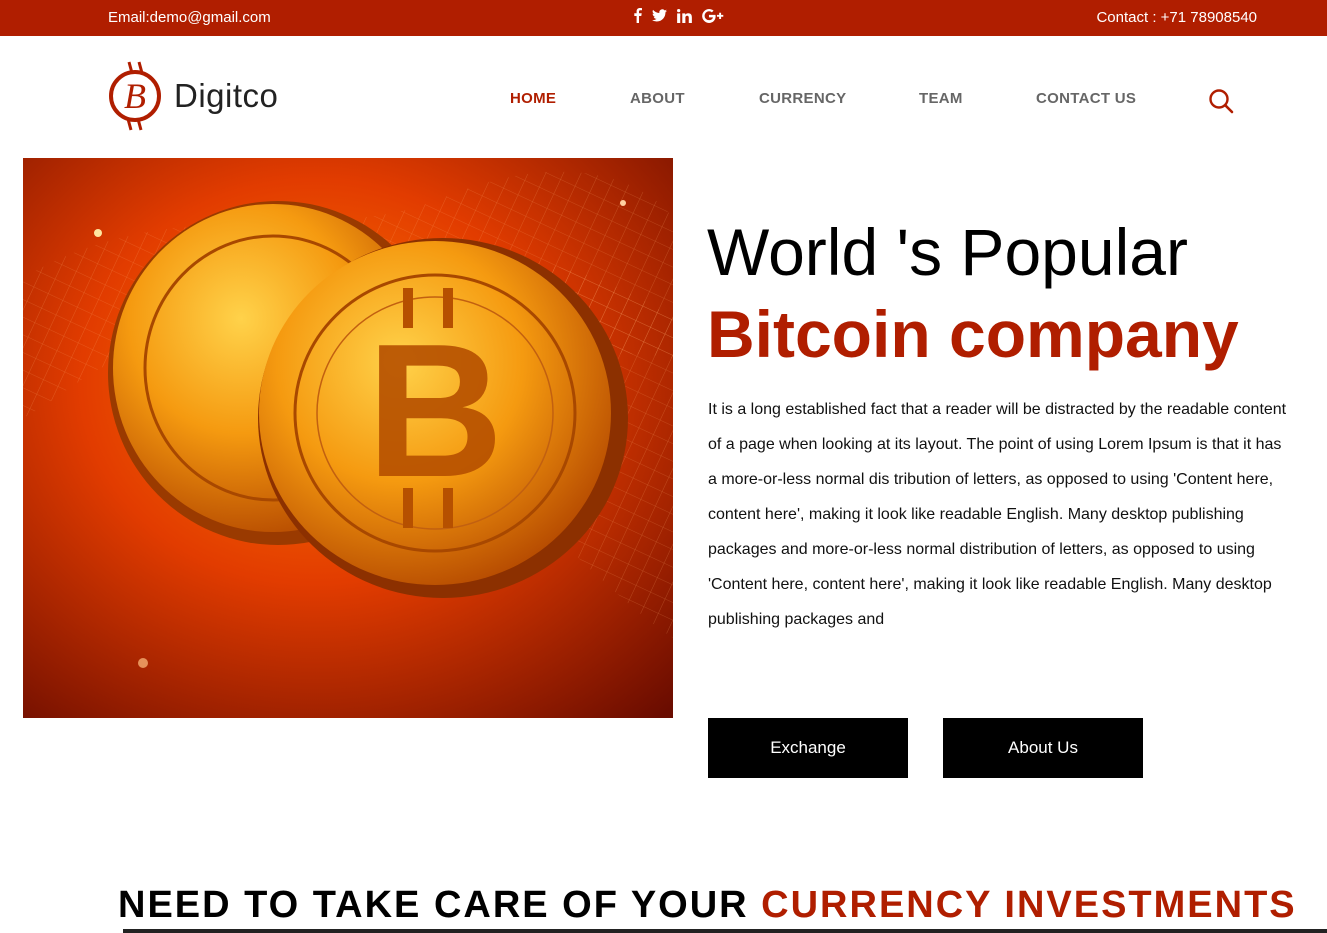 Image resolution: width=1327 pixels, height=933 pixels. I want to click on nav-team: TEAM, so click(941, 98).